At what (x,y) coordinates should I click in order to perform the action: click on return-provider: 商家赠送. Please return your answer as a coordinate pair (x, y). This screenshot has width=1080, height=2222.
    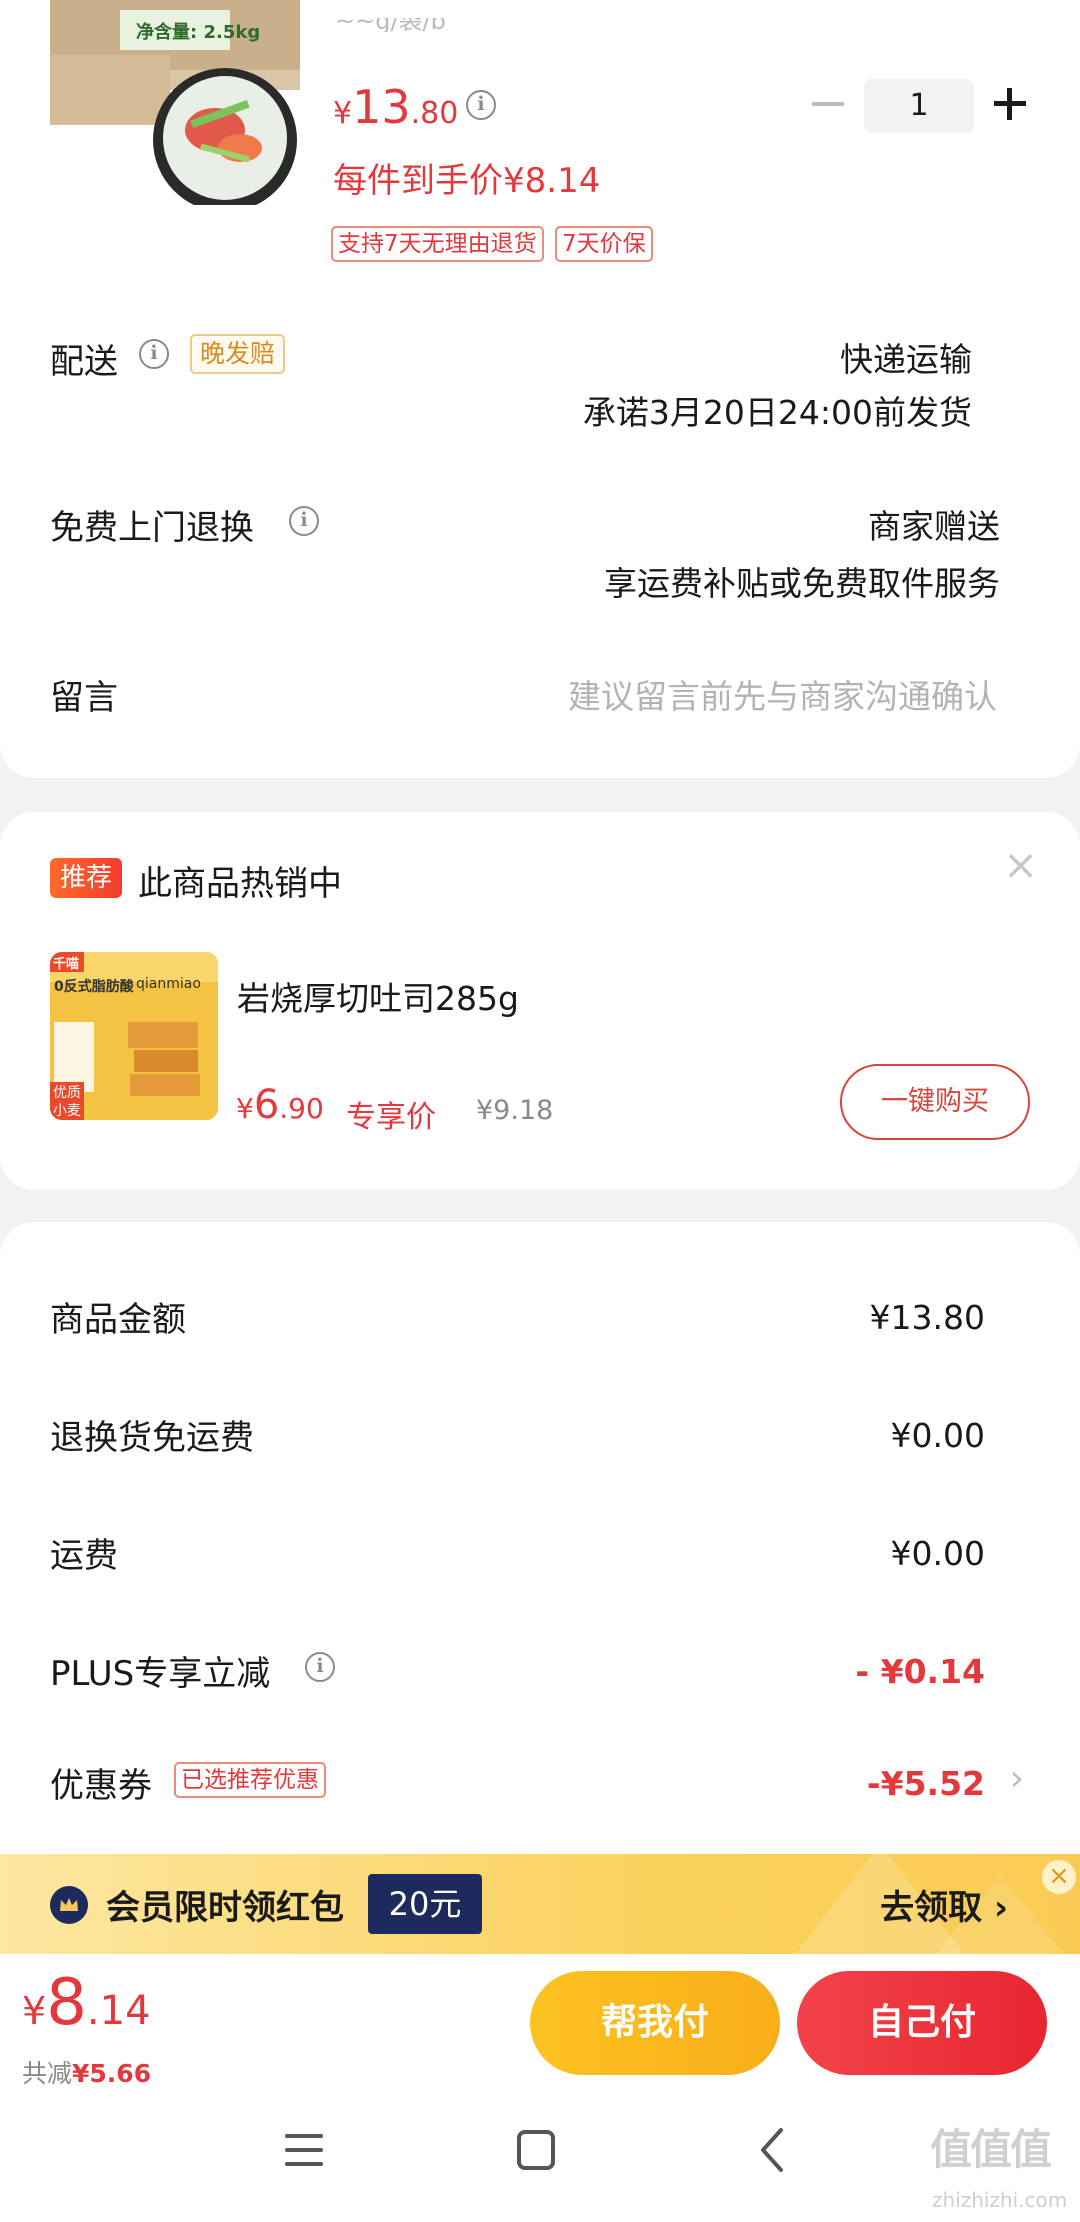
    Looking at the image, I should click on (934, 526).